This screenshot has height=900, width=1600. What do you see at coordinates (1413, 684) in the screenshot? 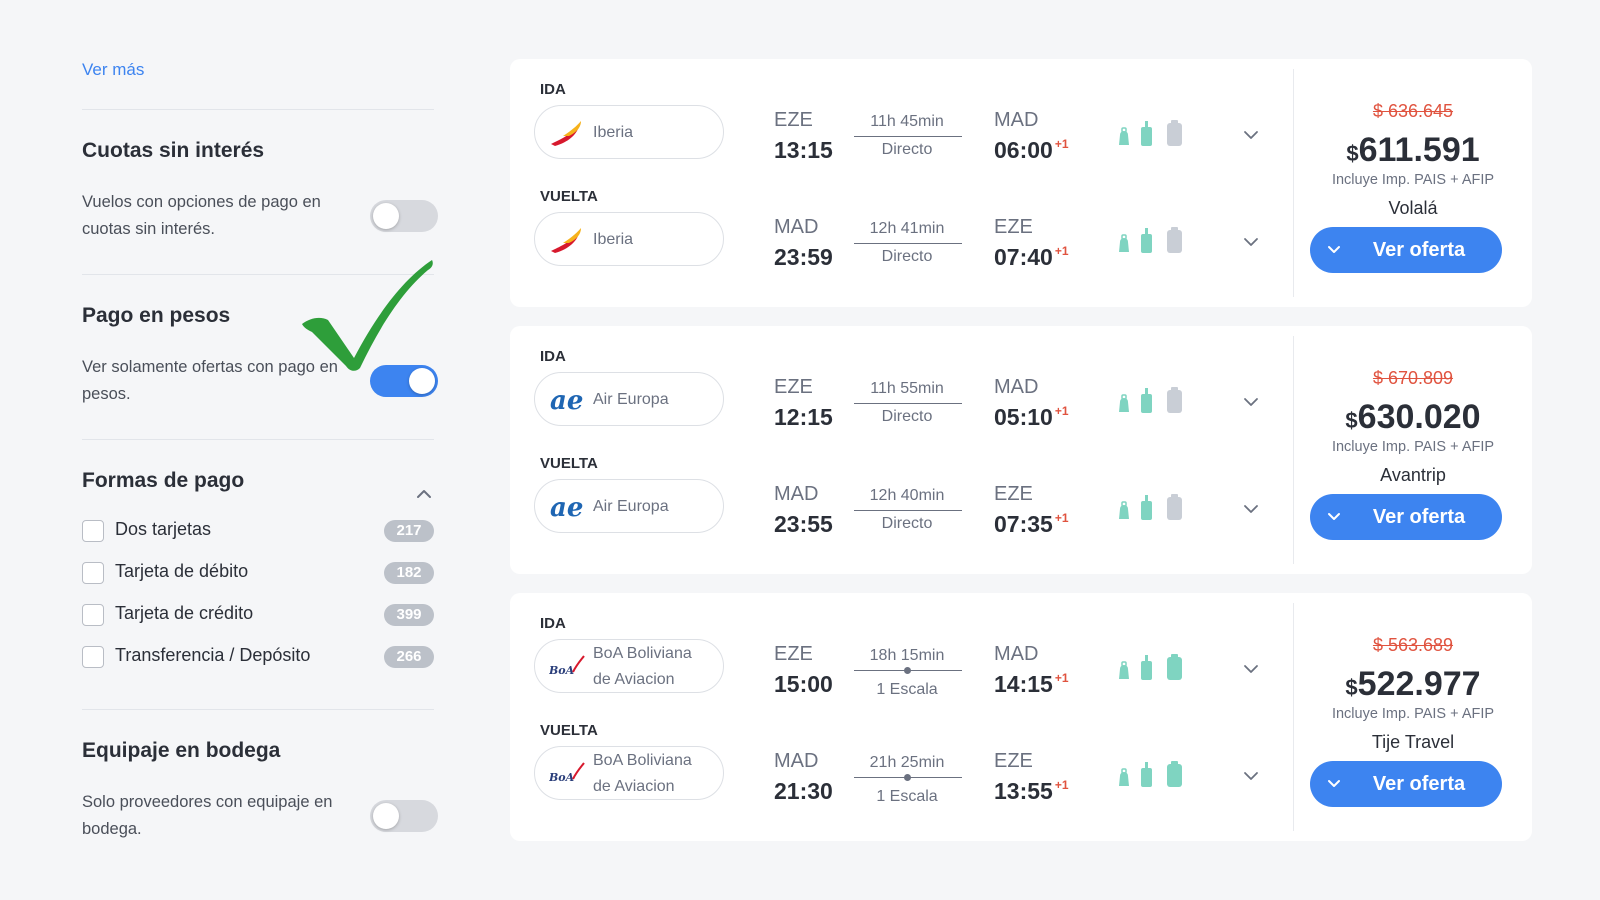
I see `final-price: $522.977` at bounding box center [1413, 684].